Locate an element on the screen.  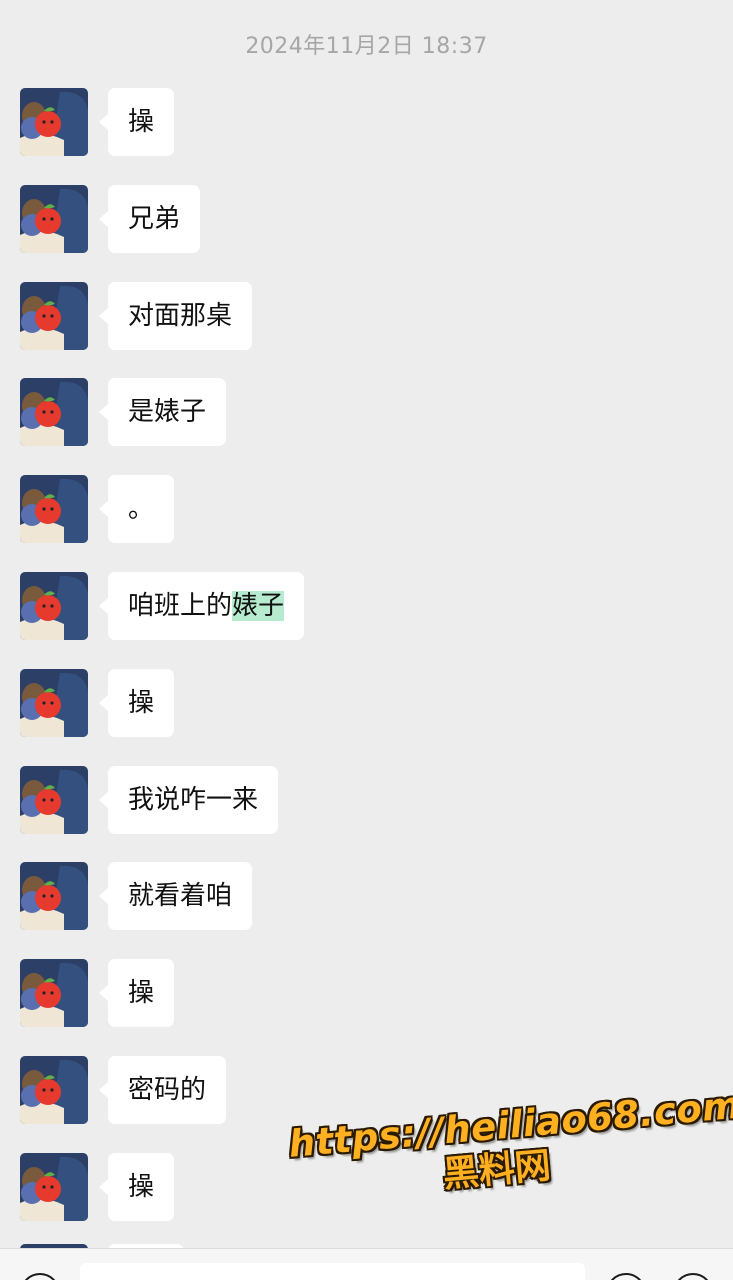
message-text: 我说咋一来 is located at coordinates (193, 799).